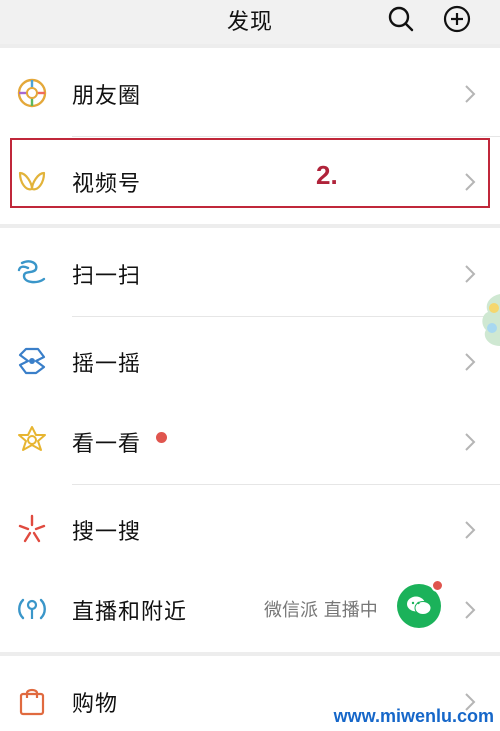 The width and height of the screenshot is (500, 731). Describe the element at coordinates (32, 441) in the screenshot. I see `top-stories-icon` at that location.